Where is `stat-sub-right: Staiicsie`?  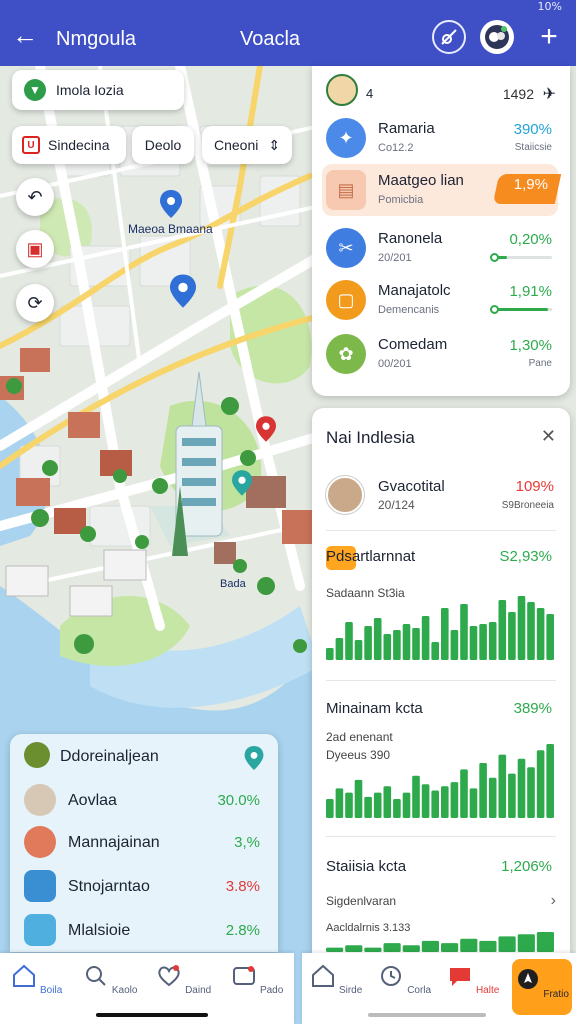
stat-sub-right: Staiicsie is located at coordinates (533, 147).